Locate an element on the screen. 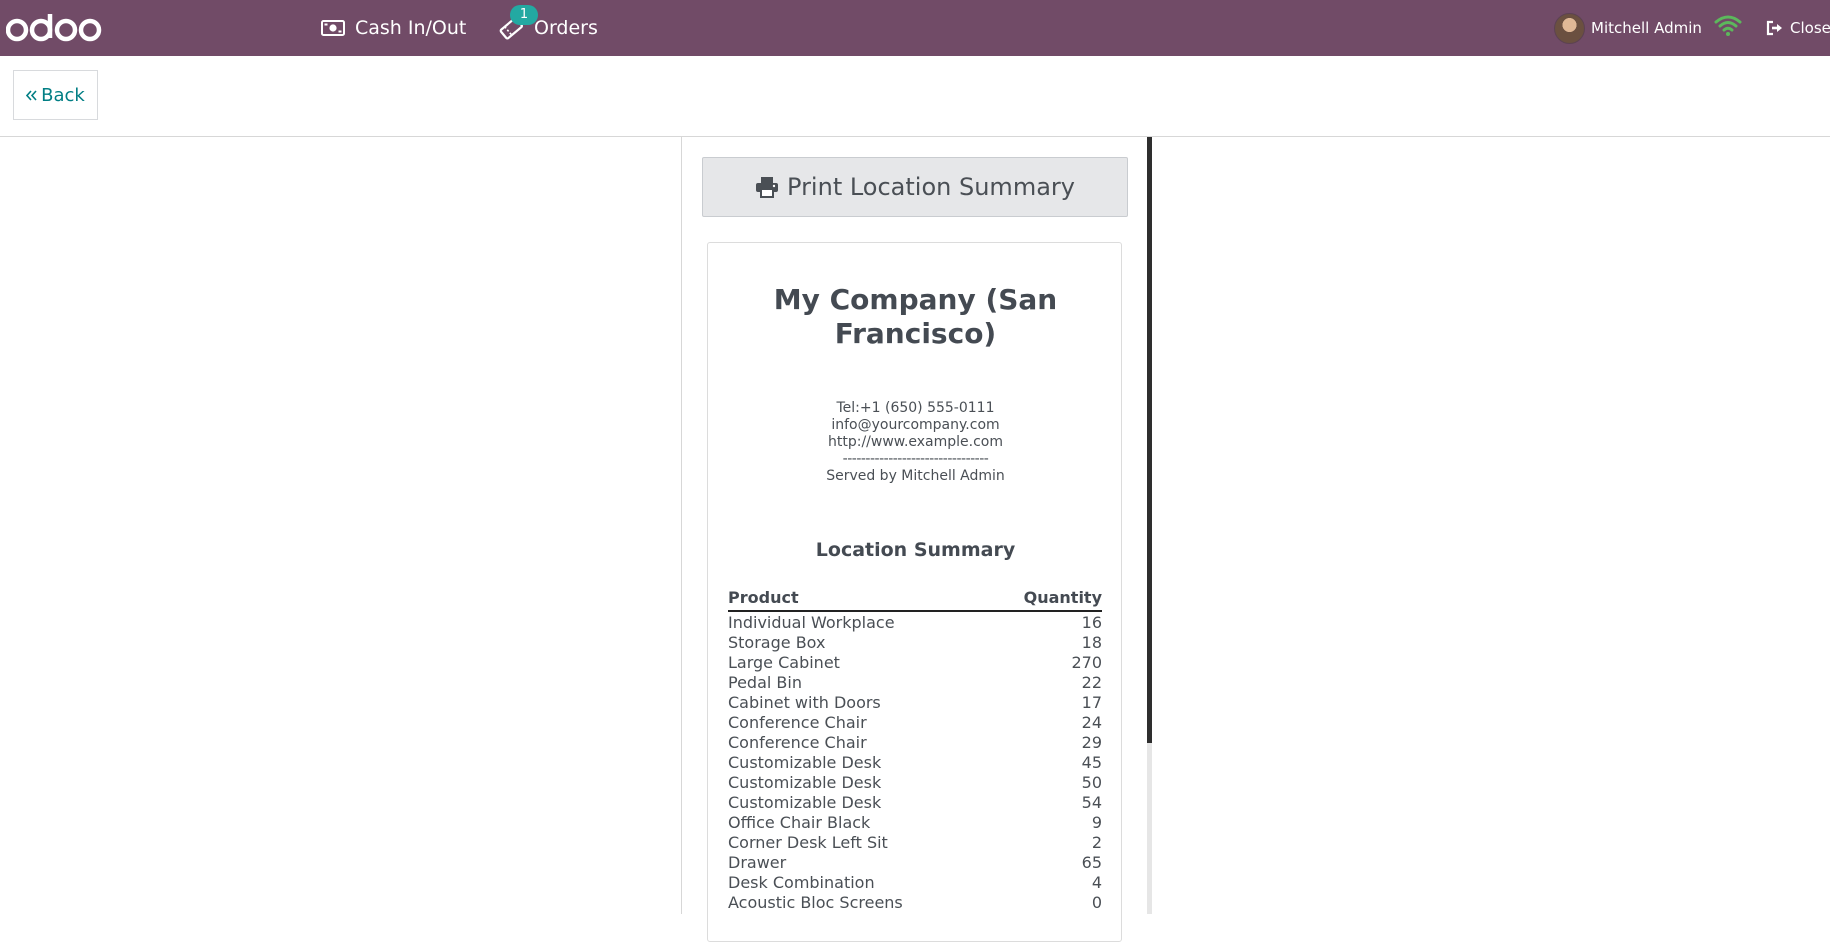  table-row: Conference Chair 24 is located at coordinates (915, 723).